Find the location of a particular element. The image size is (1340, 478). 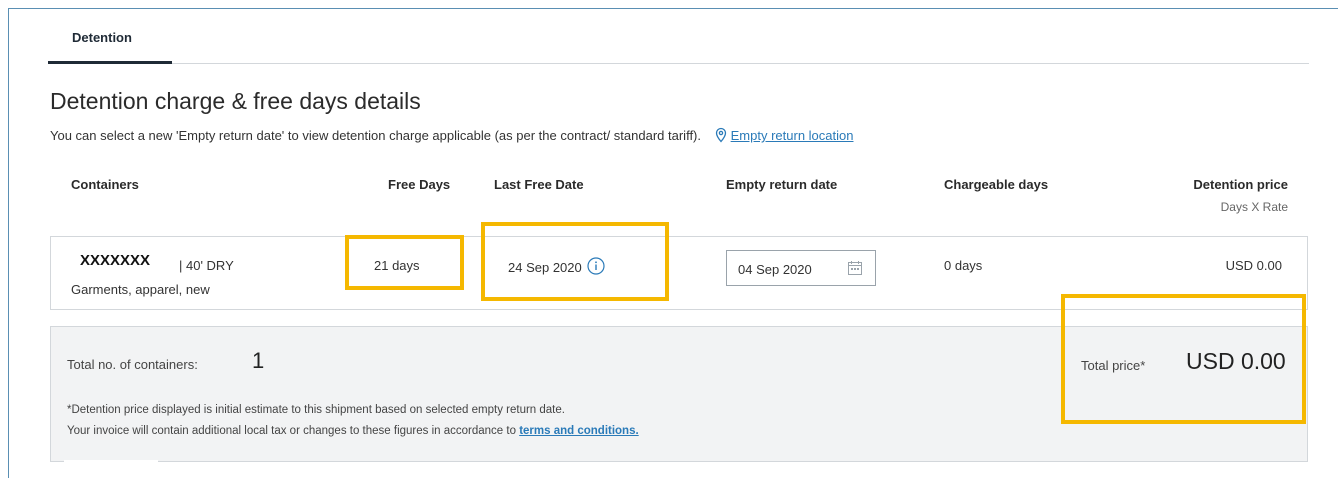

container-id: XXXXXXX is located at coordinates (115, 260).